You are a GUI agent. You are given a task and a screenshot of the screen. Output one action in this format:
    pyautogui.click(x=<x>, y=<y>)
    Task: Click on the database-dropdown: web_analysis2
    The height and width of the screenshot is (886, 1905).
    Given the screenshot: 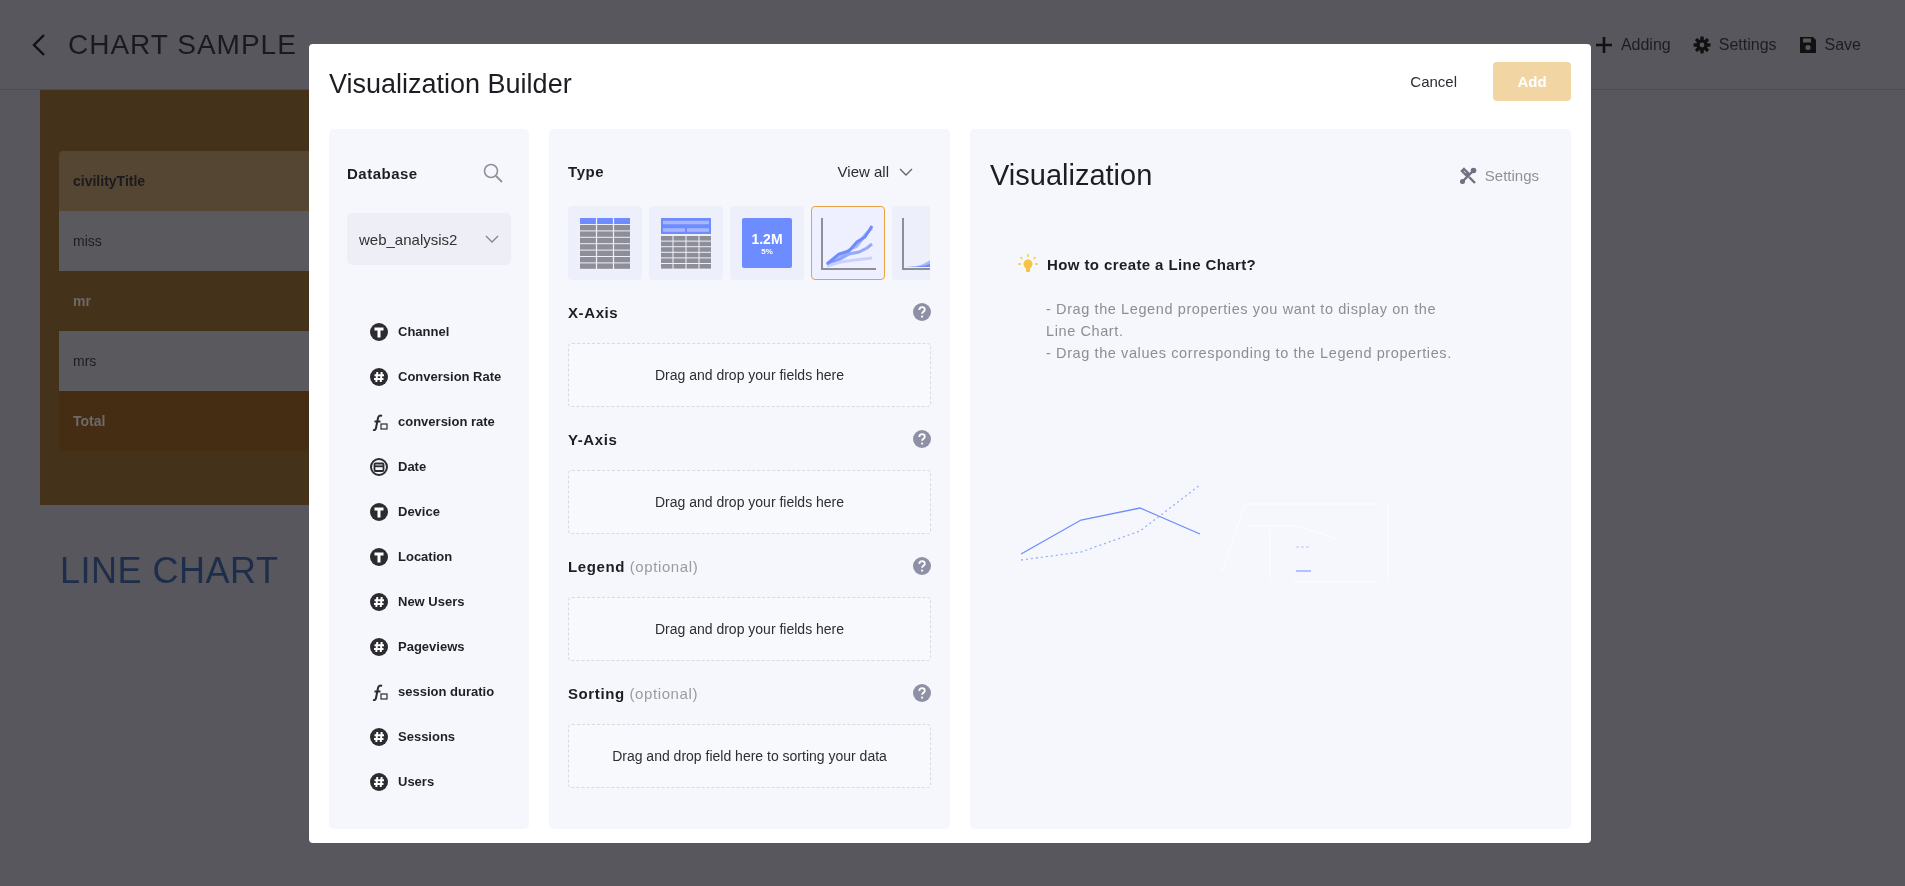 What is the action you would take?
    pyautogui.click(x=429, y=239)
    